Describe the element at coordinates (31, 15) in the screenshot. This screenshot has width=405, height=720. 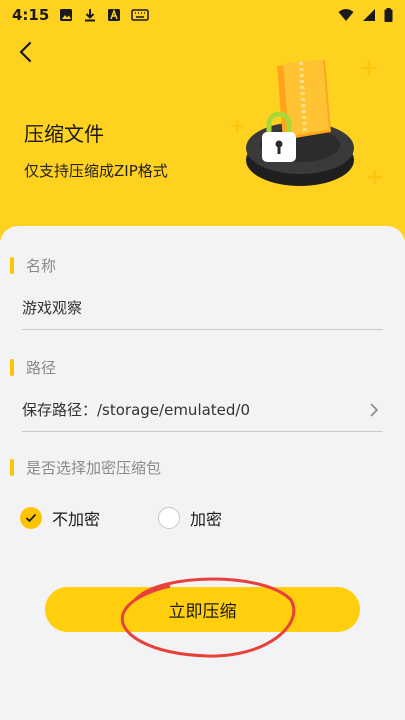
I see `status-time: 4:15` at that location.